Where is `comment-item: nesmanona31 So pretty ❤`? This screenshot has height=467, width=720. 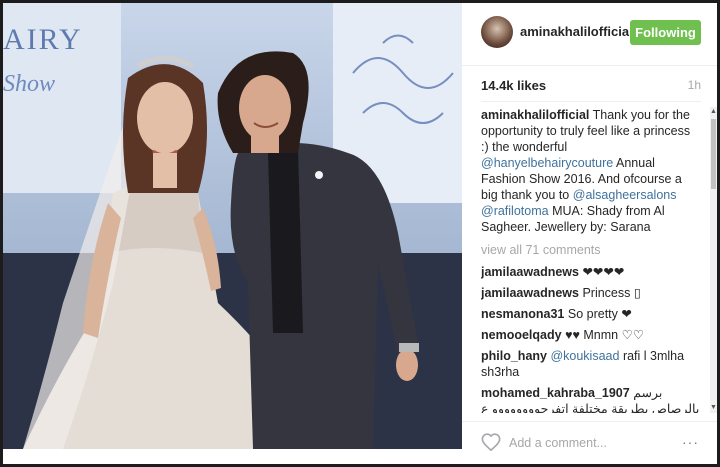 comment-item: nesmanona31 So pretty ❤ is located at coordinates (591, 314).